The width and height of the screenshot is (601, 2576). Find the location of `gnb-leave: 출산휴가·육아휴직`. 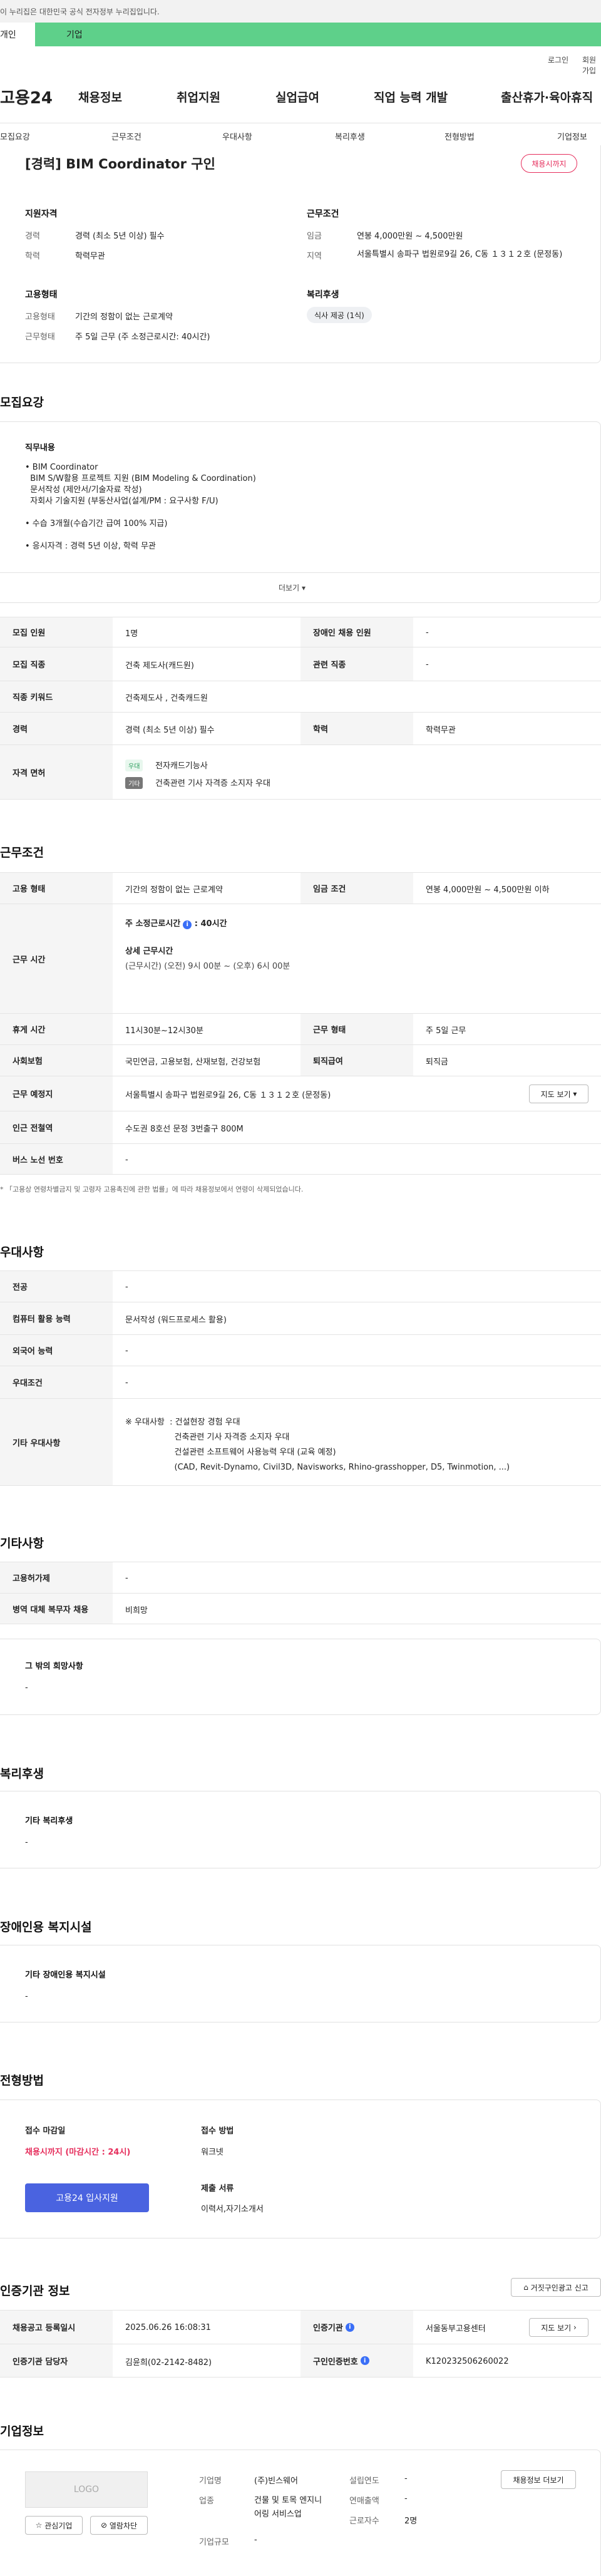

gnb-leave: 출산휴가·육아휴직 is located at coordinates (547, 96).